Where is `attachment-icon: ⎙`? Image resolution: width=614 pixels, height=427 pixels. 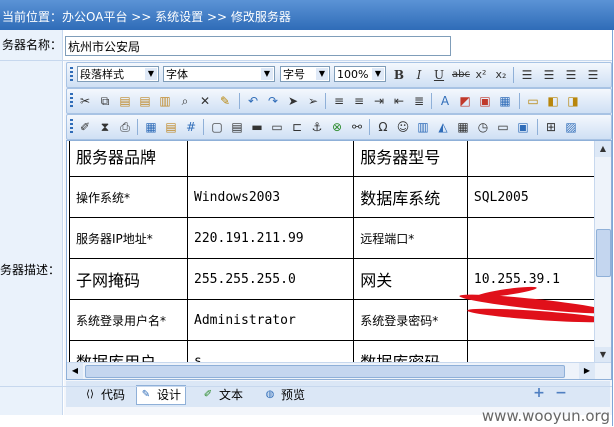
attachment-icon: ⎙ is located at coordinates (125, 127).